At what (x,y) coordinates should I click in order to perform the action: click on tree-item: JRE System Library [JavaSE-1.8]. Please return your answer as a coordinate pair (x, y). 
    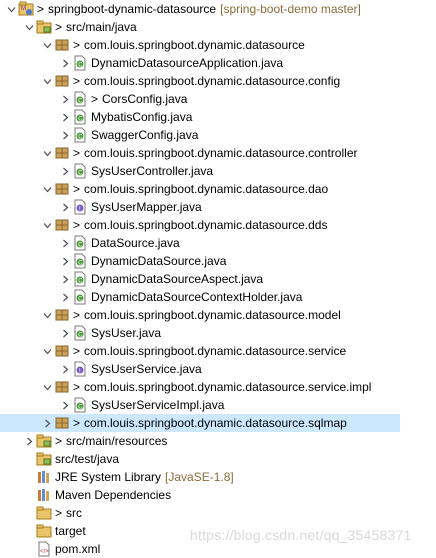
    Looking at the image, I should click on (117, 477).